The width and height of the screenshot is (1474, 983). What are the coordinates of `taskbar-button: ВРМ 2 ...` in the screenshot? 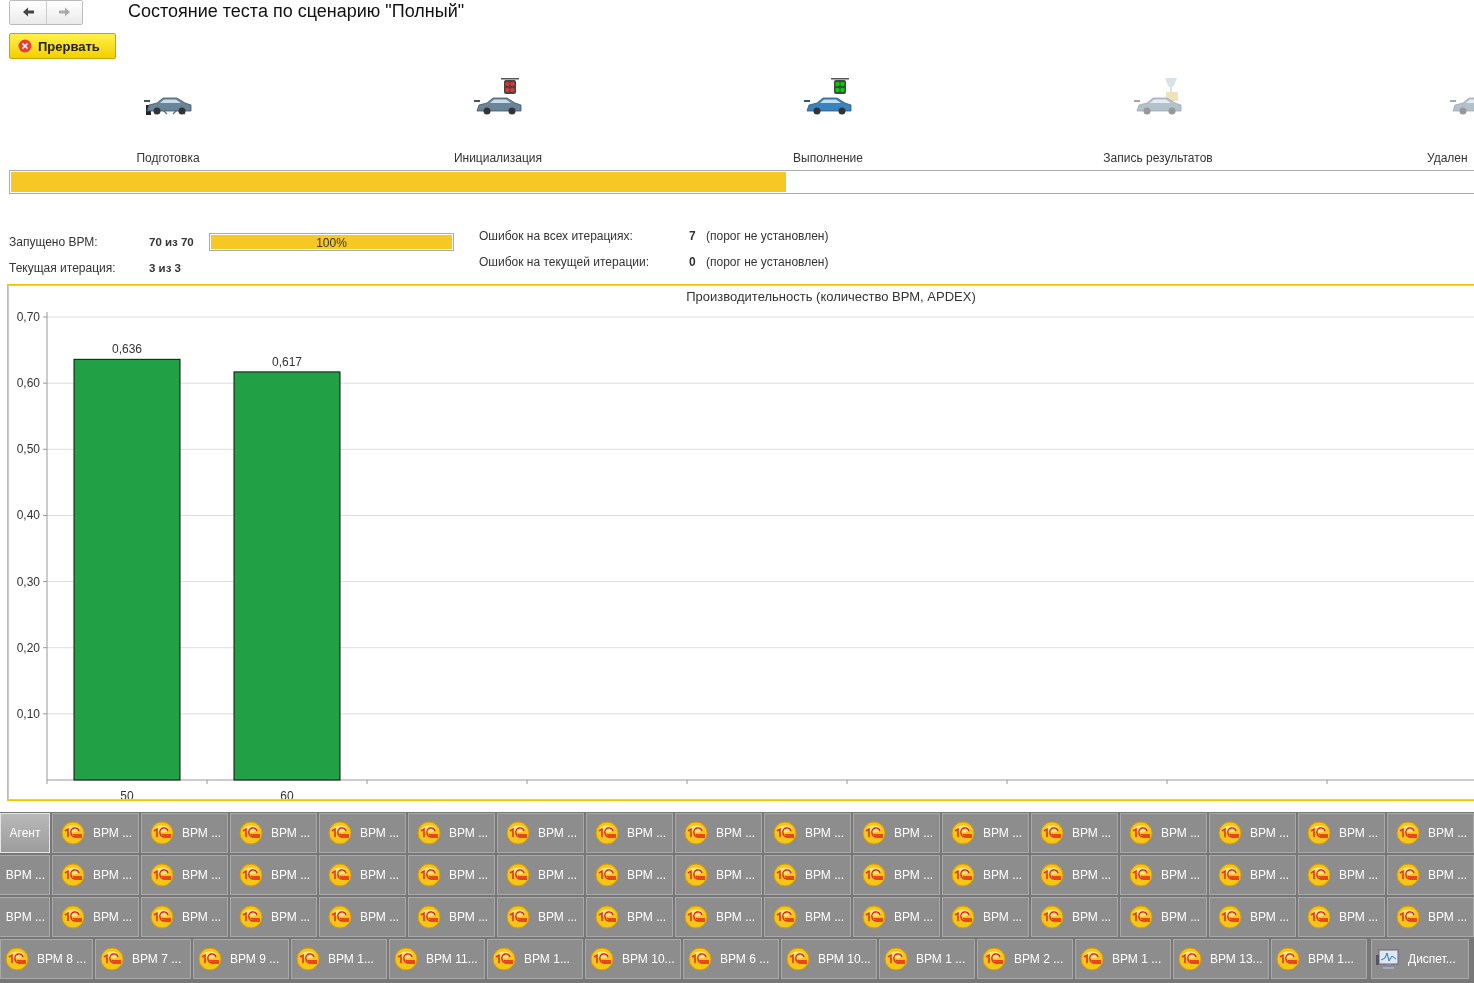 It's located at (1025, 959).